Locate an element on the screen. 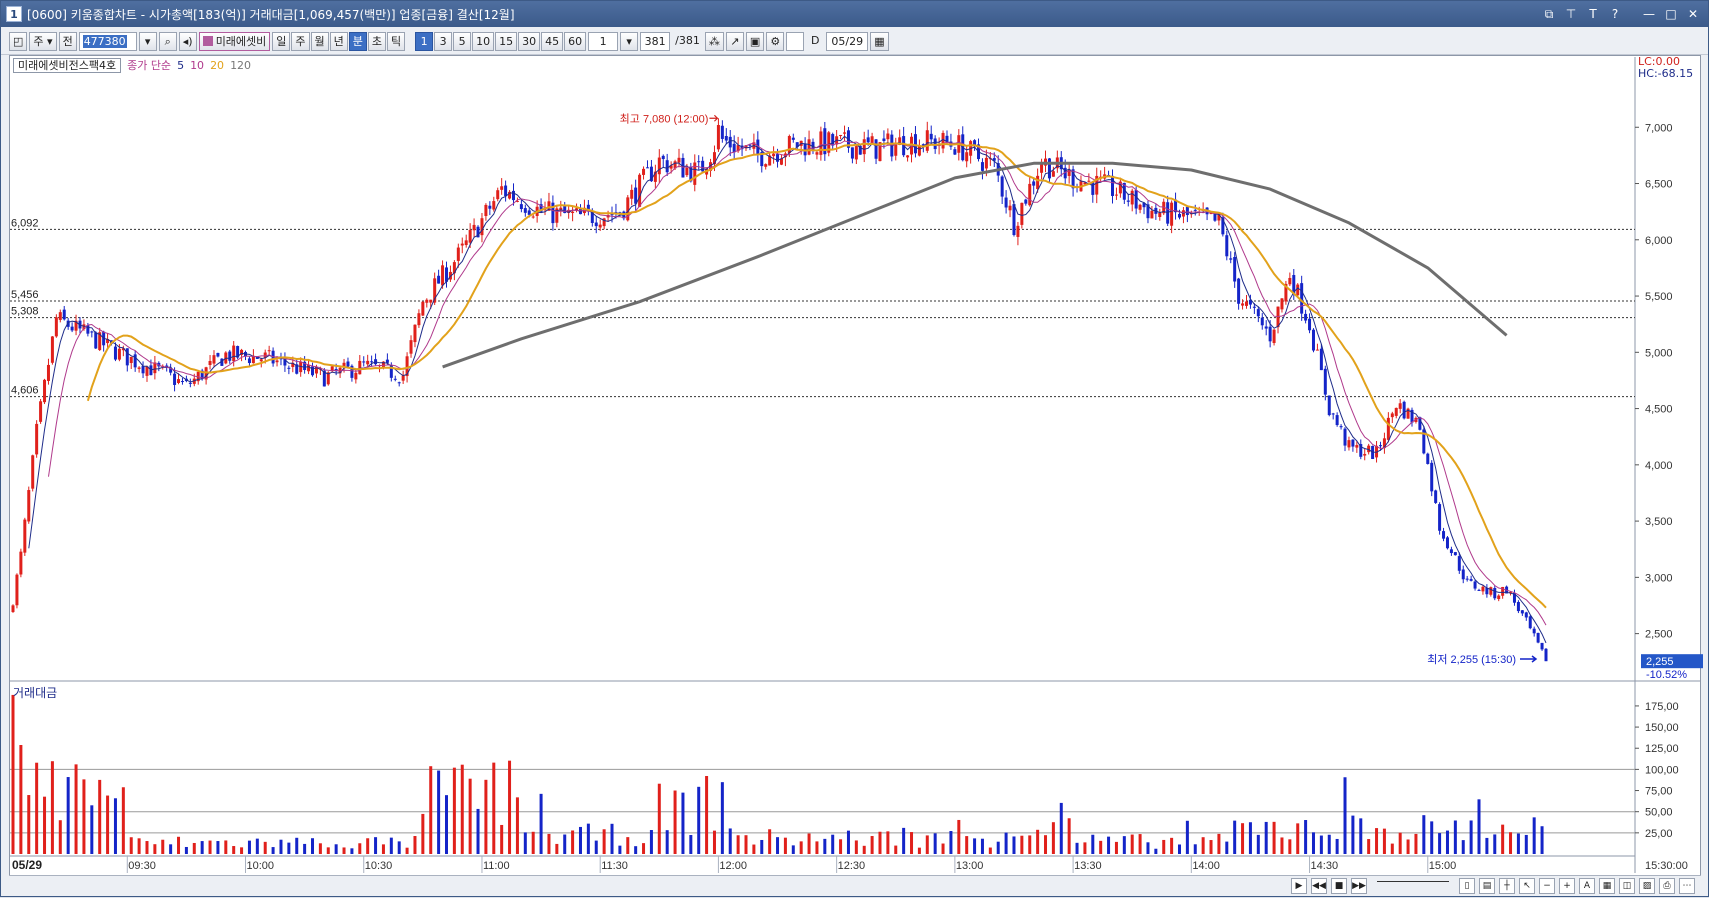 The height and width of the screenshot is (898, 1709). interval-tab: 1 is located at coordinates (424, 41).